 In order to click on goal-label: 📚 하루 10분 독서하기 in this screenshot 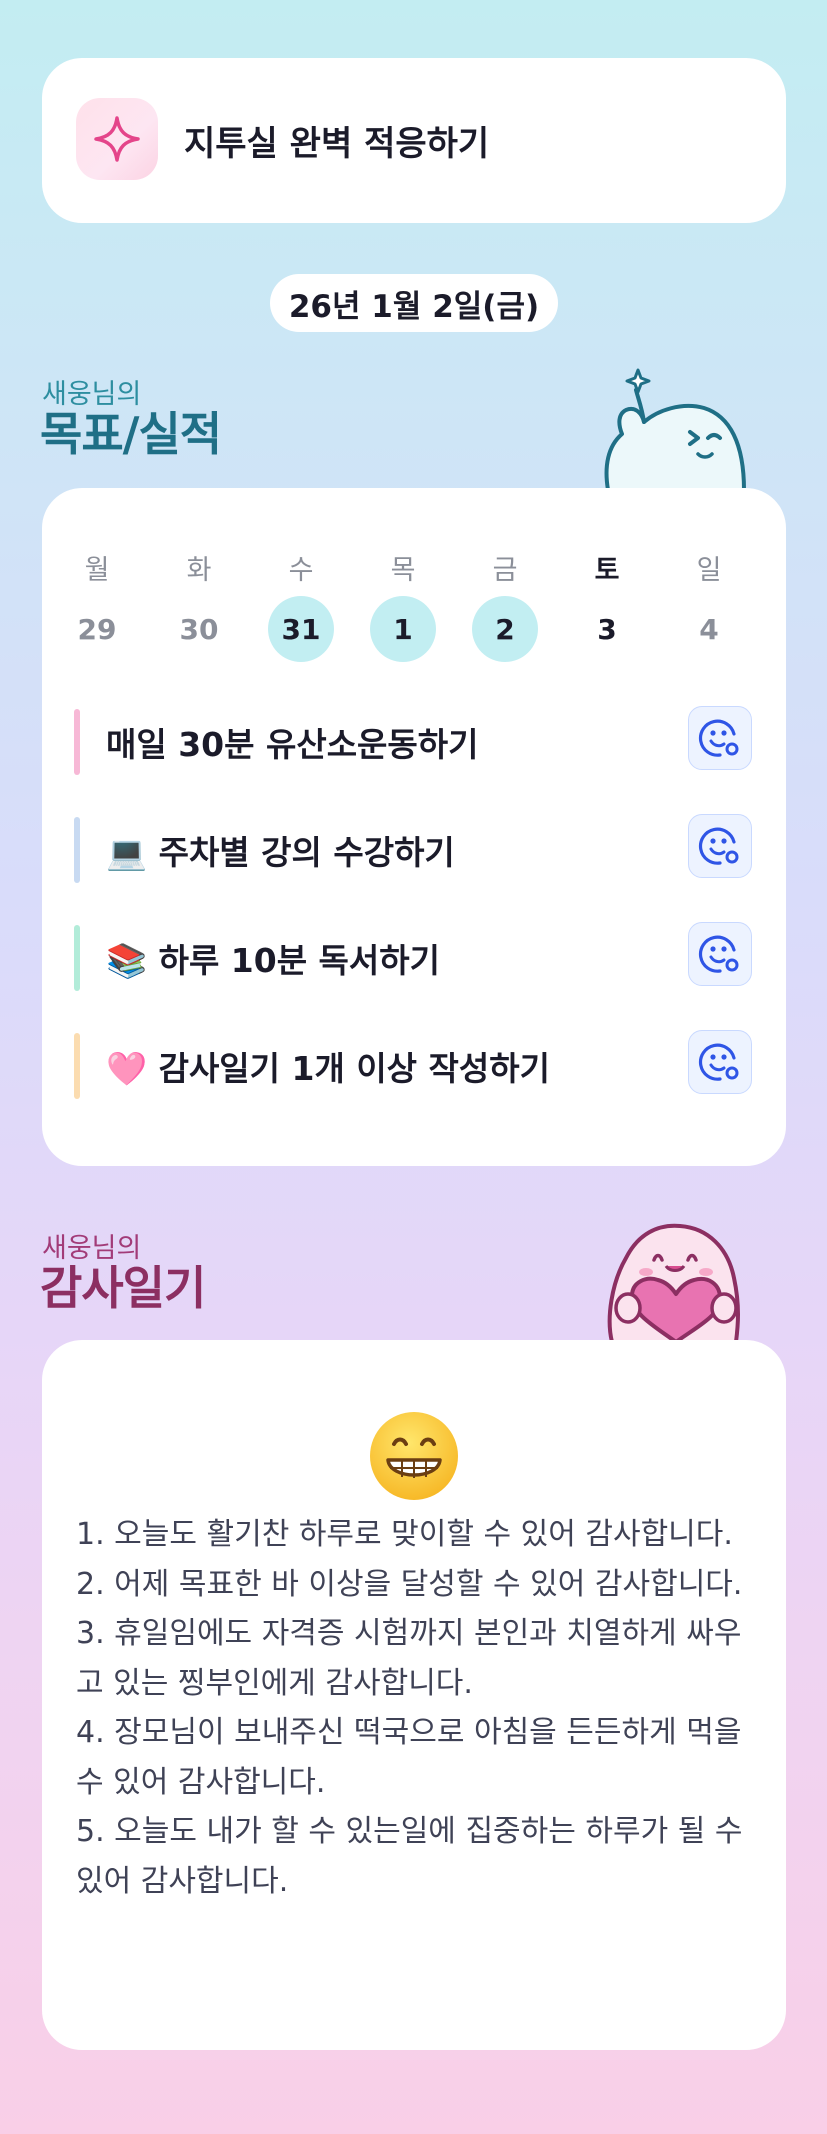, I will do `click(273, 960)`.